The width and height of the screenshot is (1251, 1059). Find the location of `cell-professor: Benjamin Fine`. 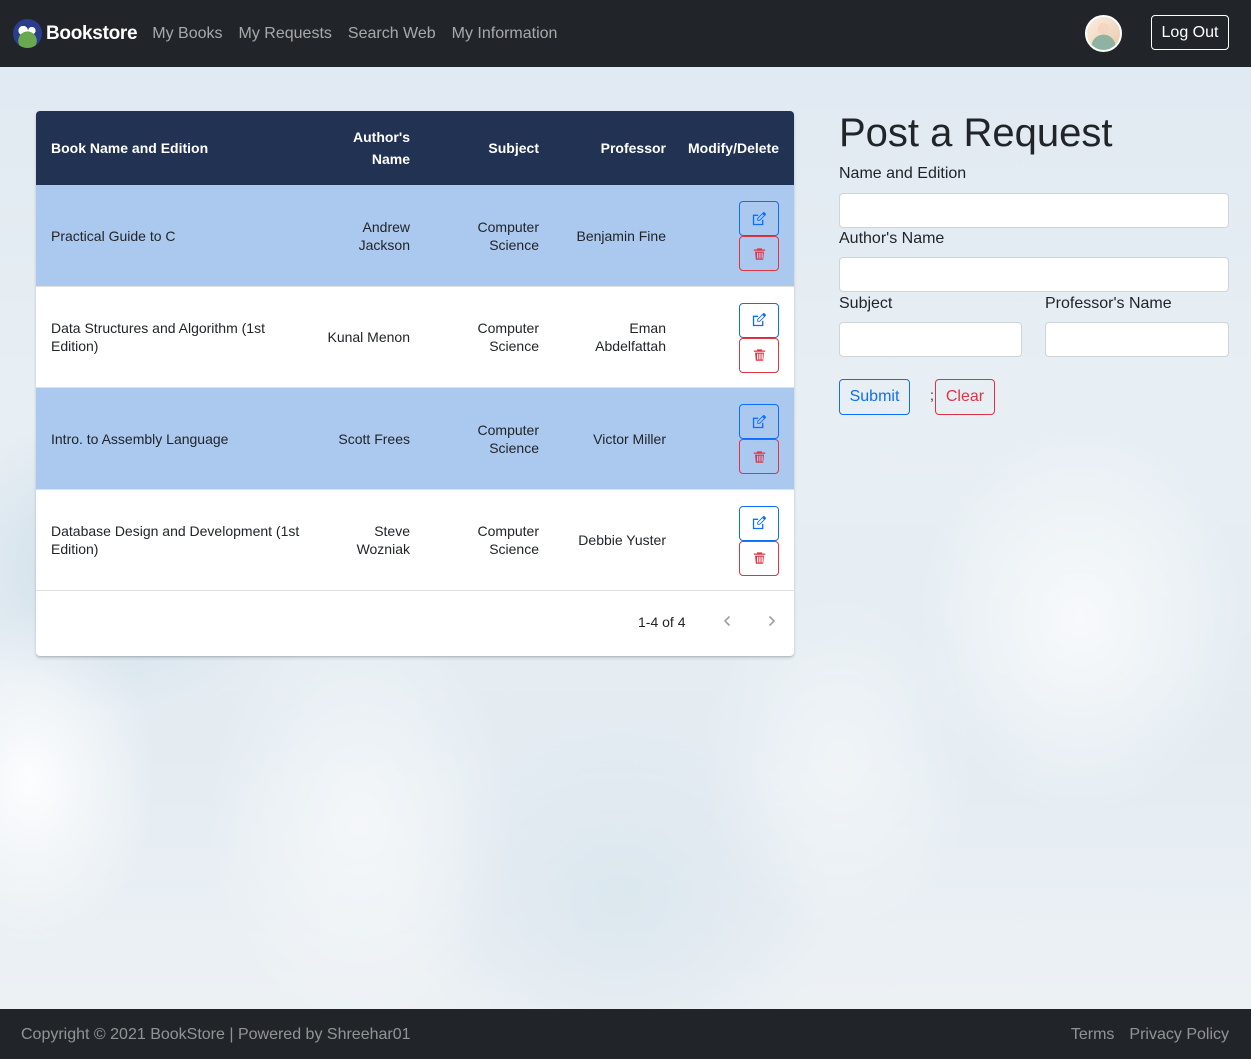

cell-professor: Benjamin Fine is located at coordinates (621, 235).